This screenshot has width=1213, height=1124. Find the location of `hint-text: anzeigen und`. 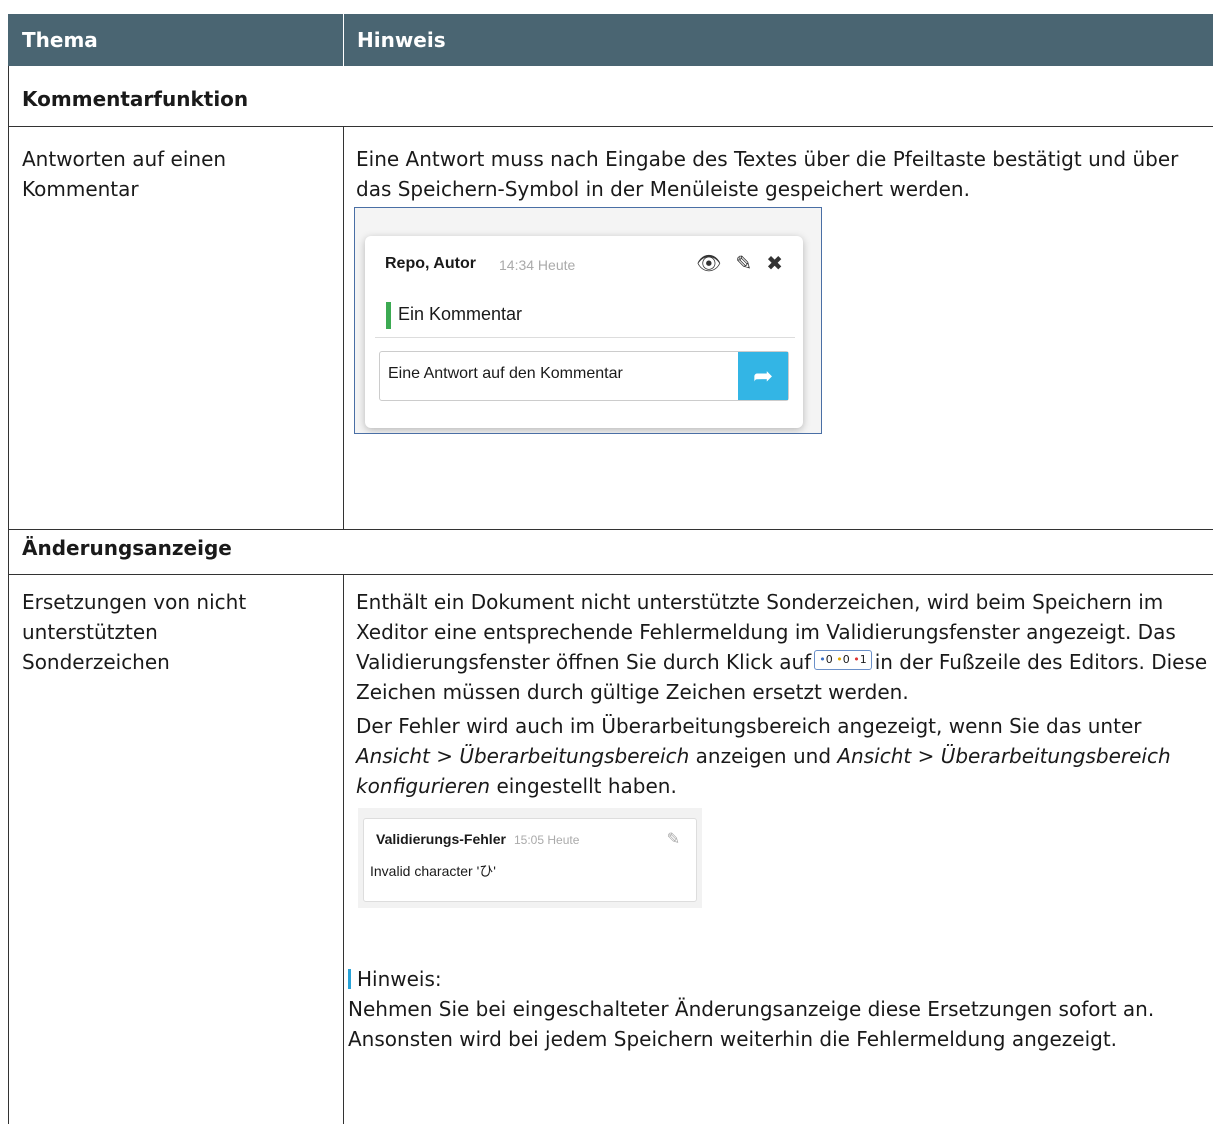

hint-text: anzeigen und is located at coordinates (763, 756).